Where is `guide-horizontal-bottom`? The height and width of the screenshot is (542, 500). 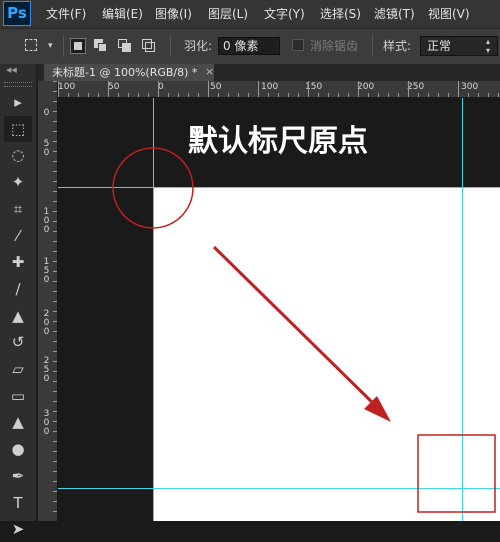
guide-horizontal-bottom is located at coordinates (279, 488).